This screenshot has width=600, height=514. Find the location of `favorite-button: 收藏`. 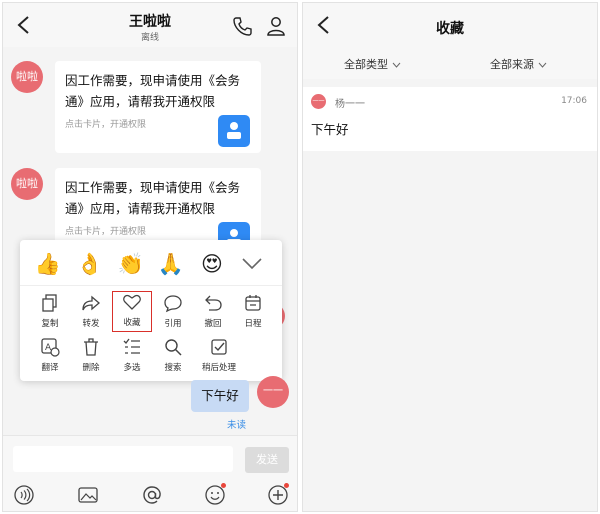

favorite-button: 收藏 is located at coordinates (132, 311).